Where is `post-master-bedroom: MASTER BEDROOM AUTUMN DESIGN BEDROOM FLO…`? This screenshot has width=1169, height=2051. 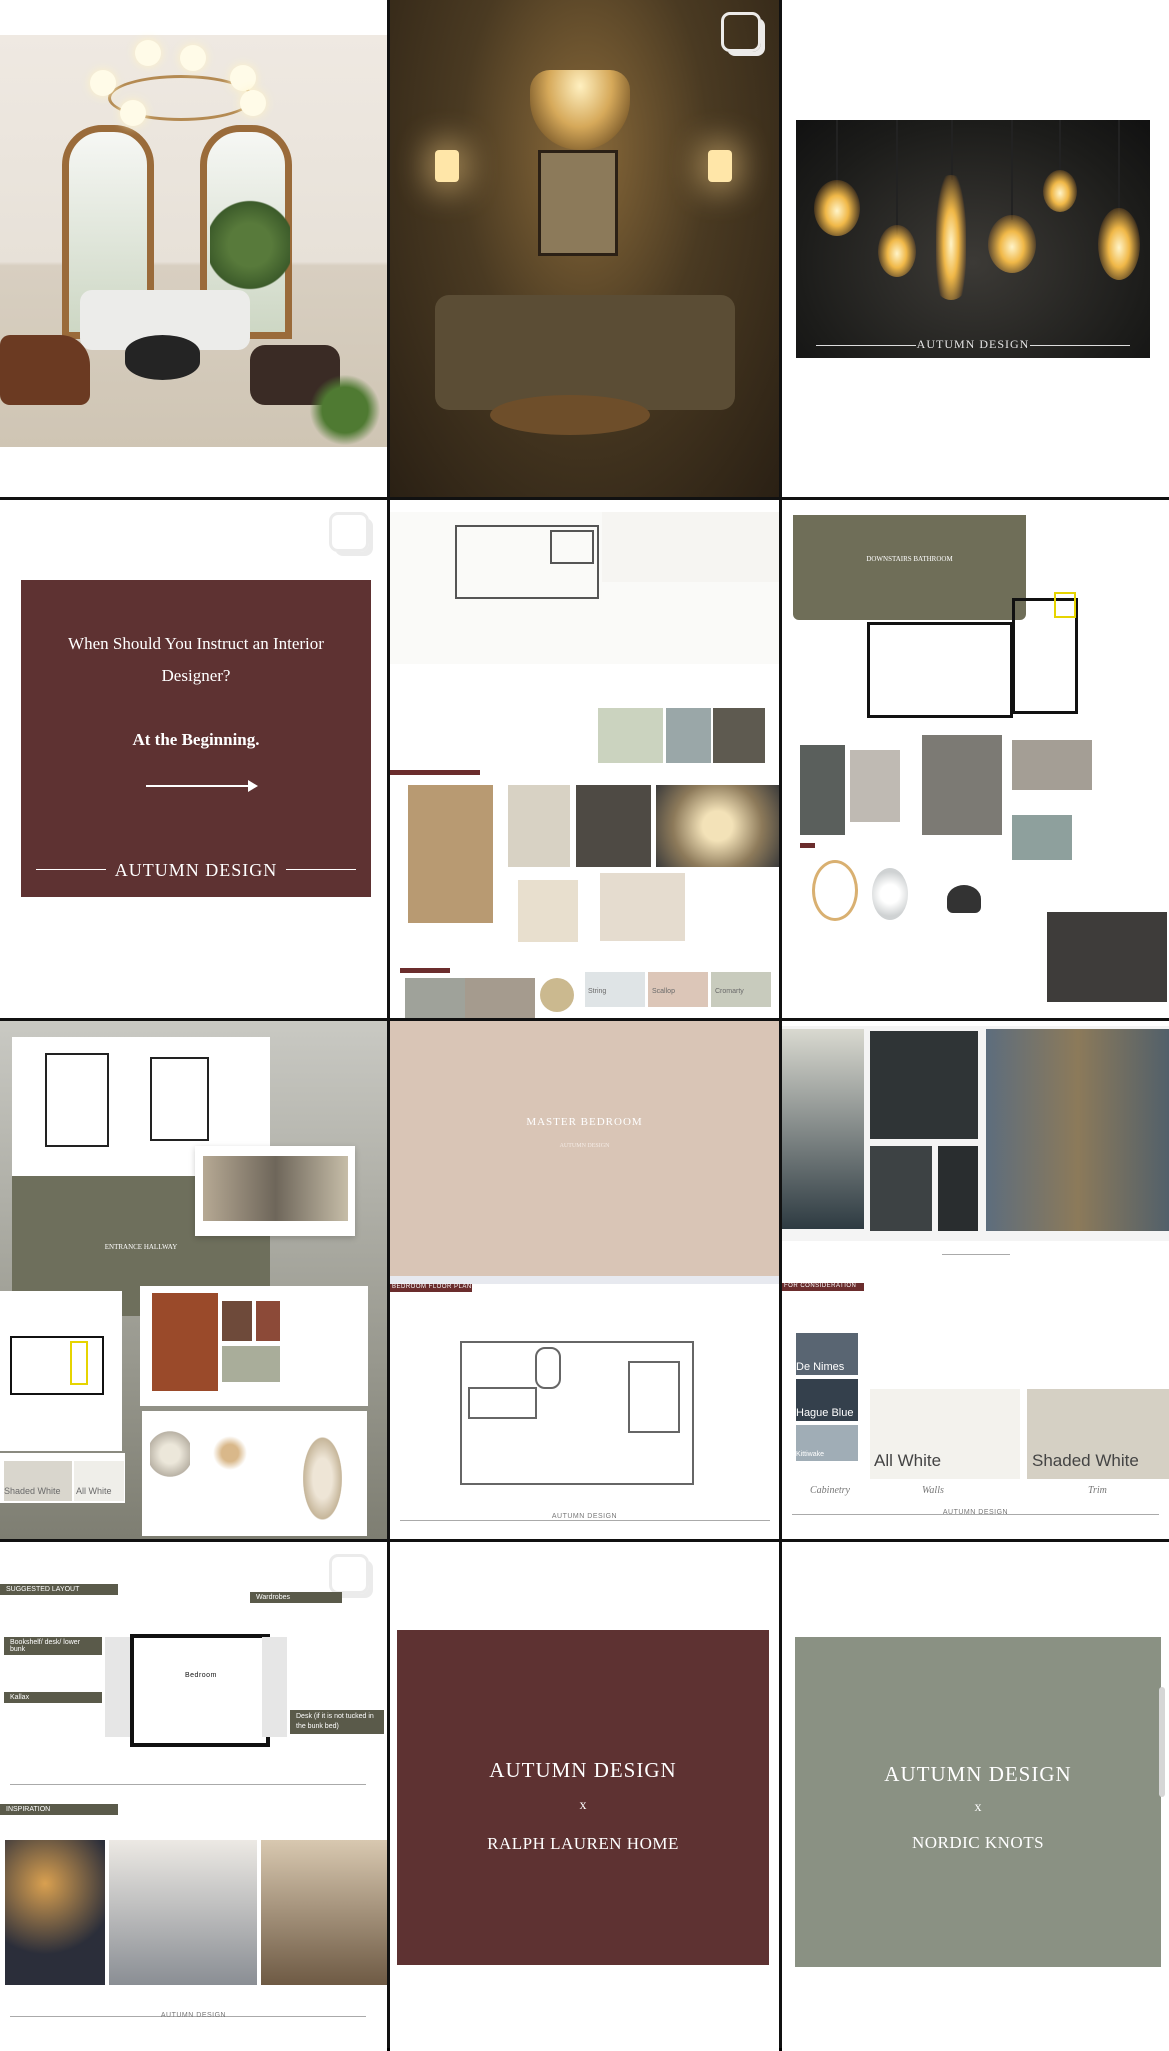
post-master-bedroom: MASTER BEDROOM AUTUMN DESIGN BEDROOM FLO… is located at coordinates (584, 1280).